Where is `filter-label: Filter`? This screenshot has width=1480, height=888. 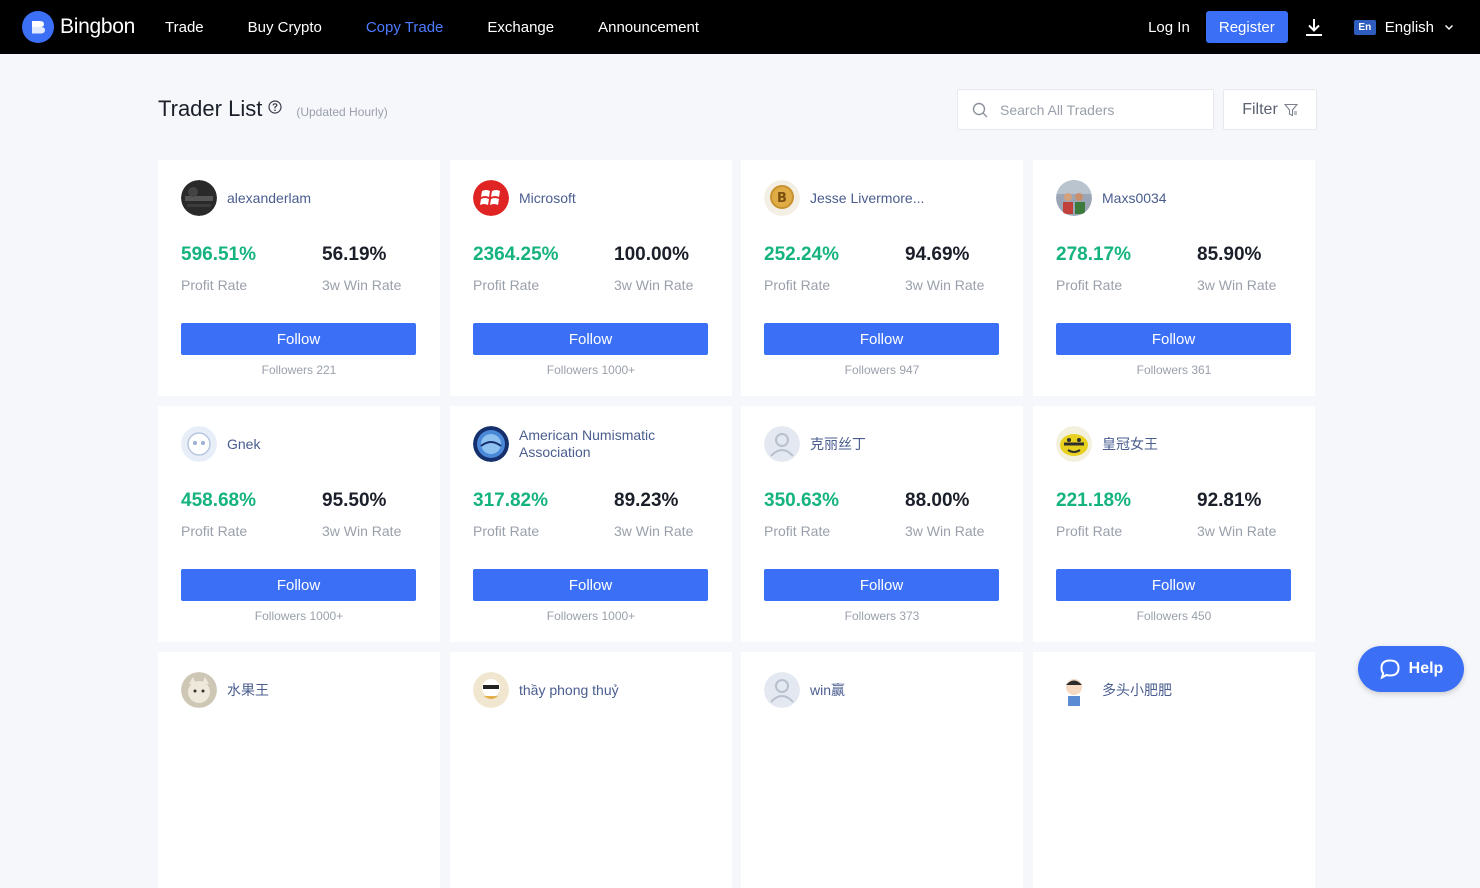
filter-label: Filter is located at coordinates (1260, 109).